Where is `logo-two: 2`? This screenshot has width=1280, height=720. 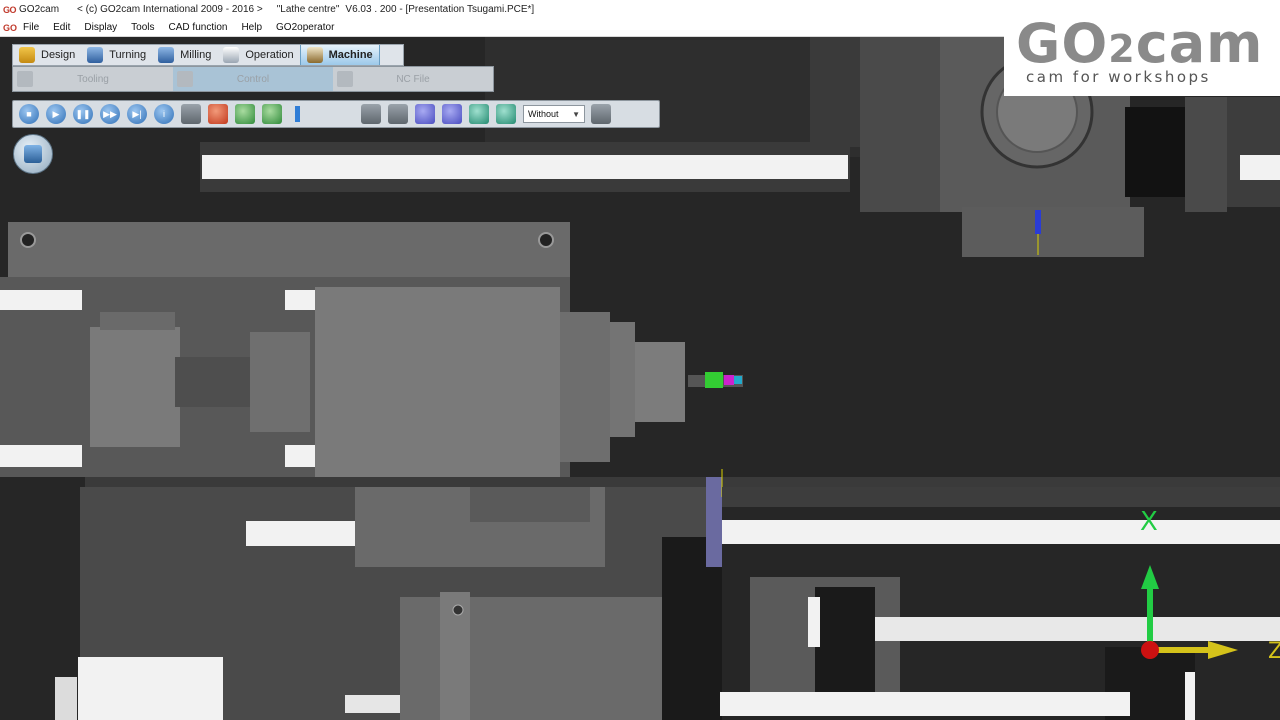
logo-two: 2 is located at coordinates (1122, 49).